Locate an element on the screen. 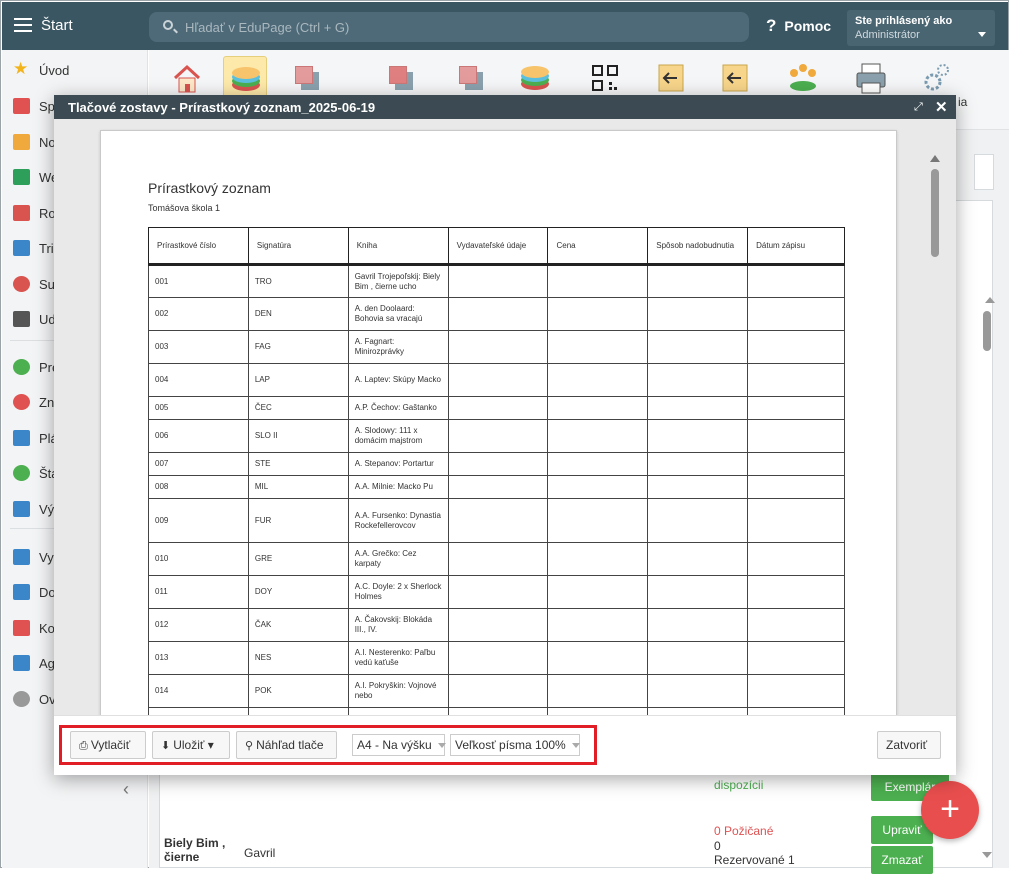 The height and width of the screenshot is (874, 1009). signature-cell: GRE is located at coordinates (298, 559).